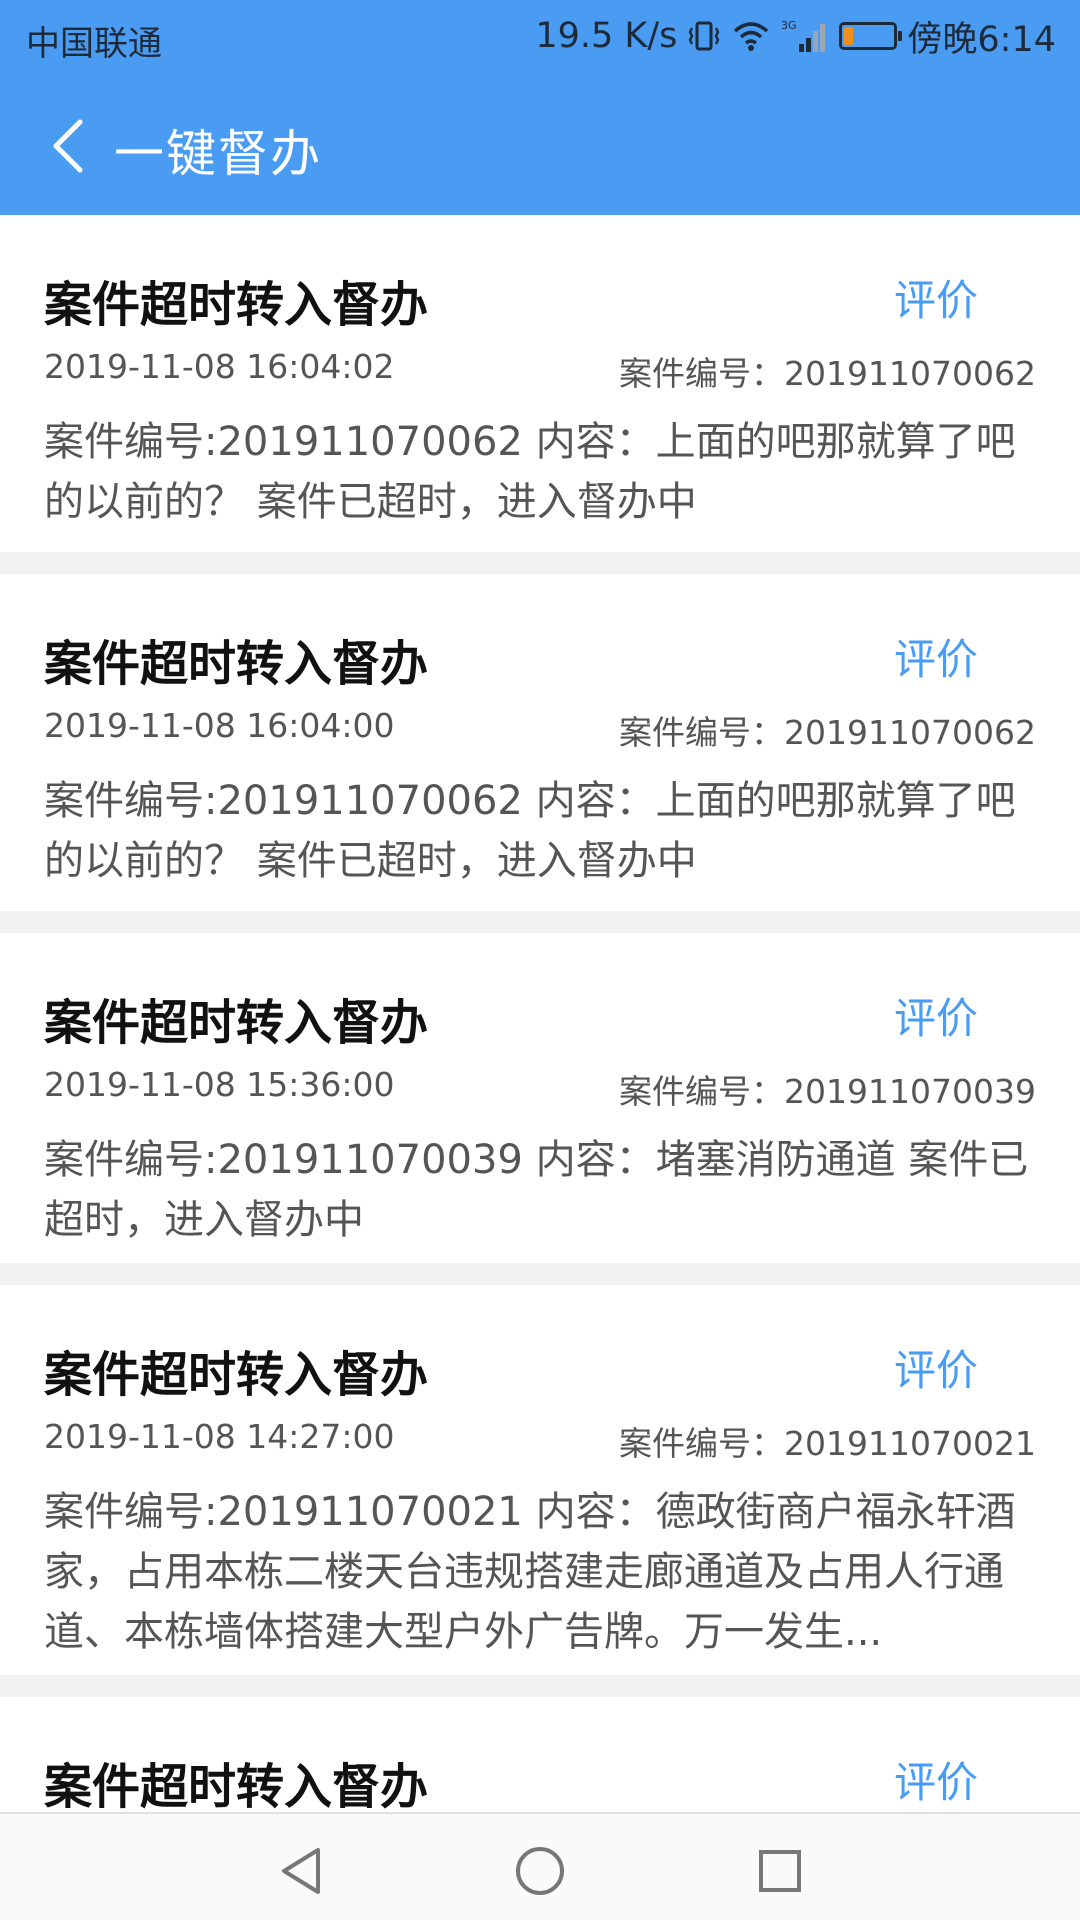 The width and height of the screenshot is (1080, 1920). Describe the element at coordinates (219, 1436) in the screenshot. I see `item-date: 2019-11-08 14:27:00` at that location.